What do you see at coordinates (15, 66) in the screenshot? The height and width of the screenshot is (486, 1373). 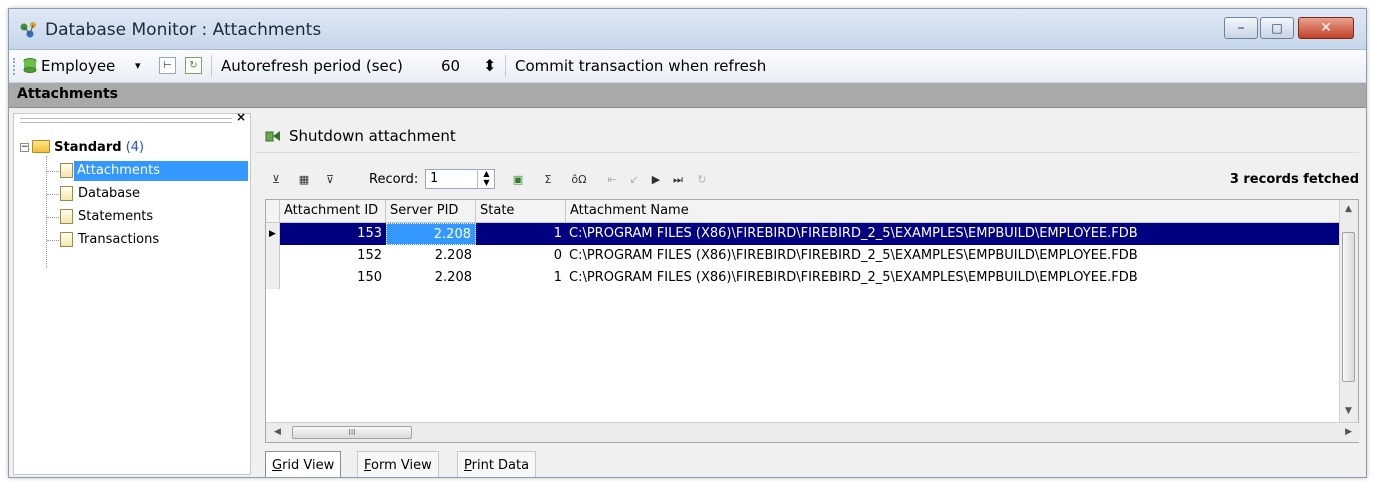 I see `toolbar-grip` at bounding box center [15, 66].